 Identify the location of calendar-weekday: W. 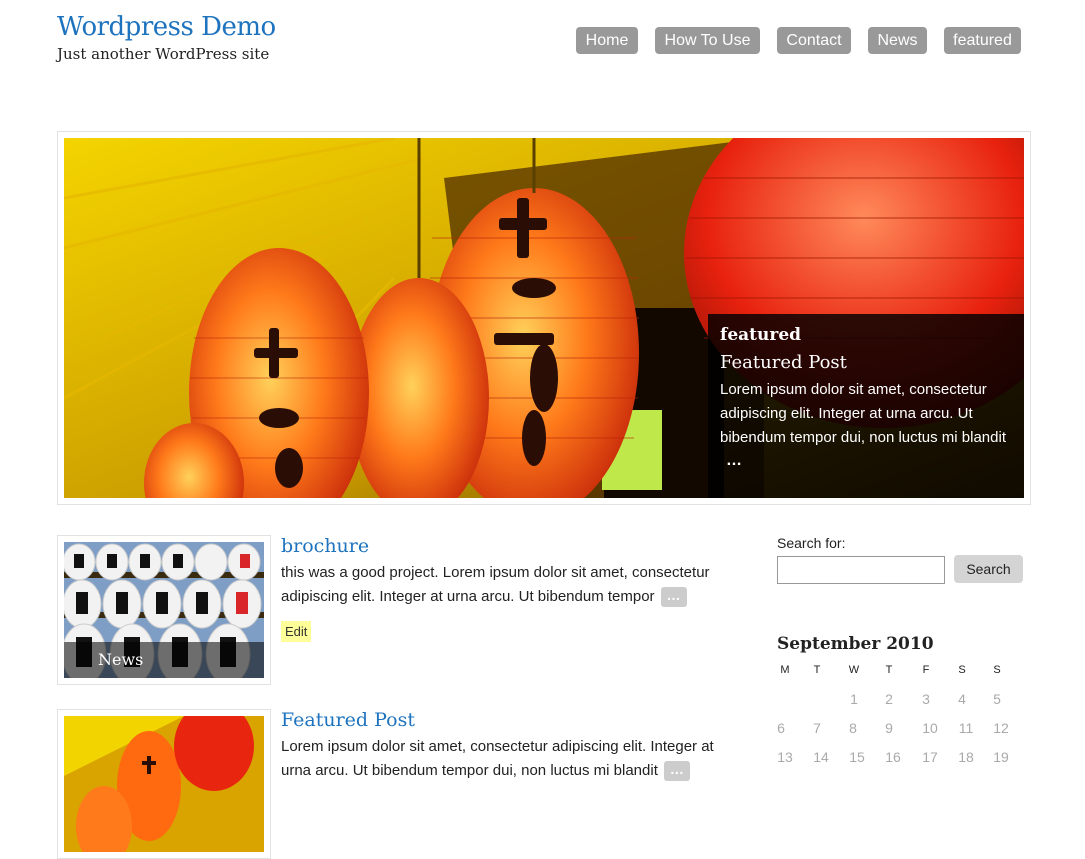
(854, 670).